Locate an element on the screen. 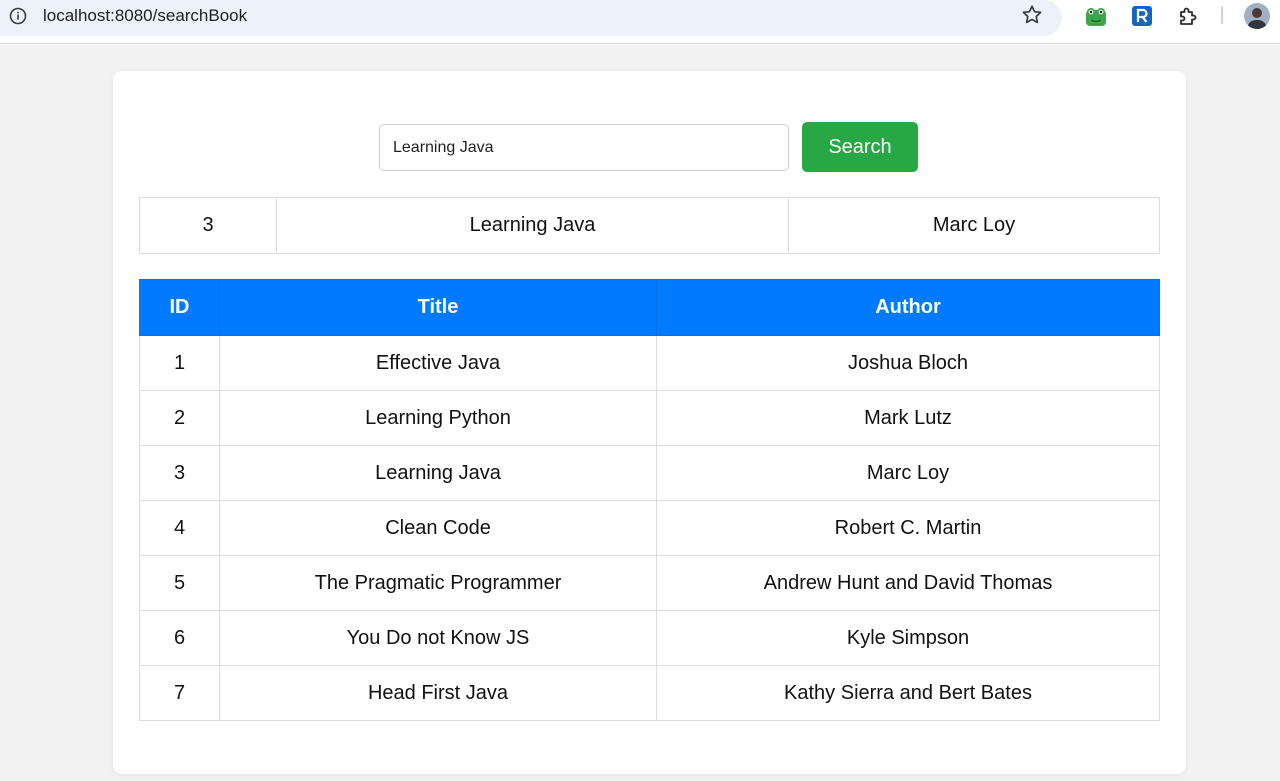 This screenshot has height=781, width=1280. cell-title: The Pragmatic Programmer is located at coordinates (438, 583).